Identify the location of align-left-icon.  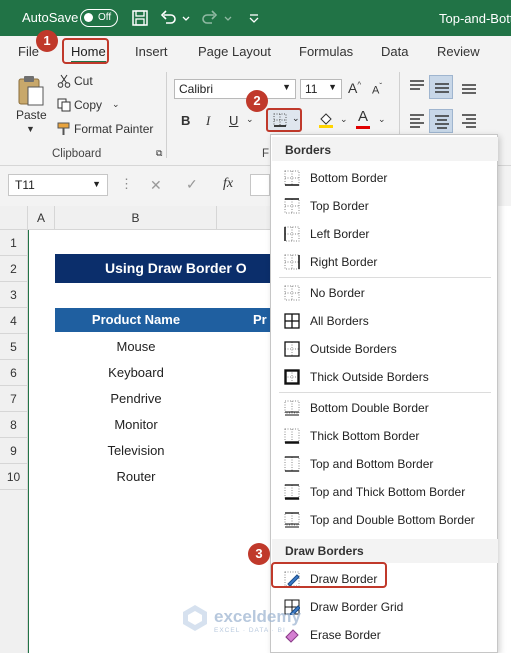
(417, 121).